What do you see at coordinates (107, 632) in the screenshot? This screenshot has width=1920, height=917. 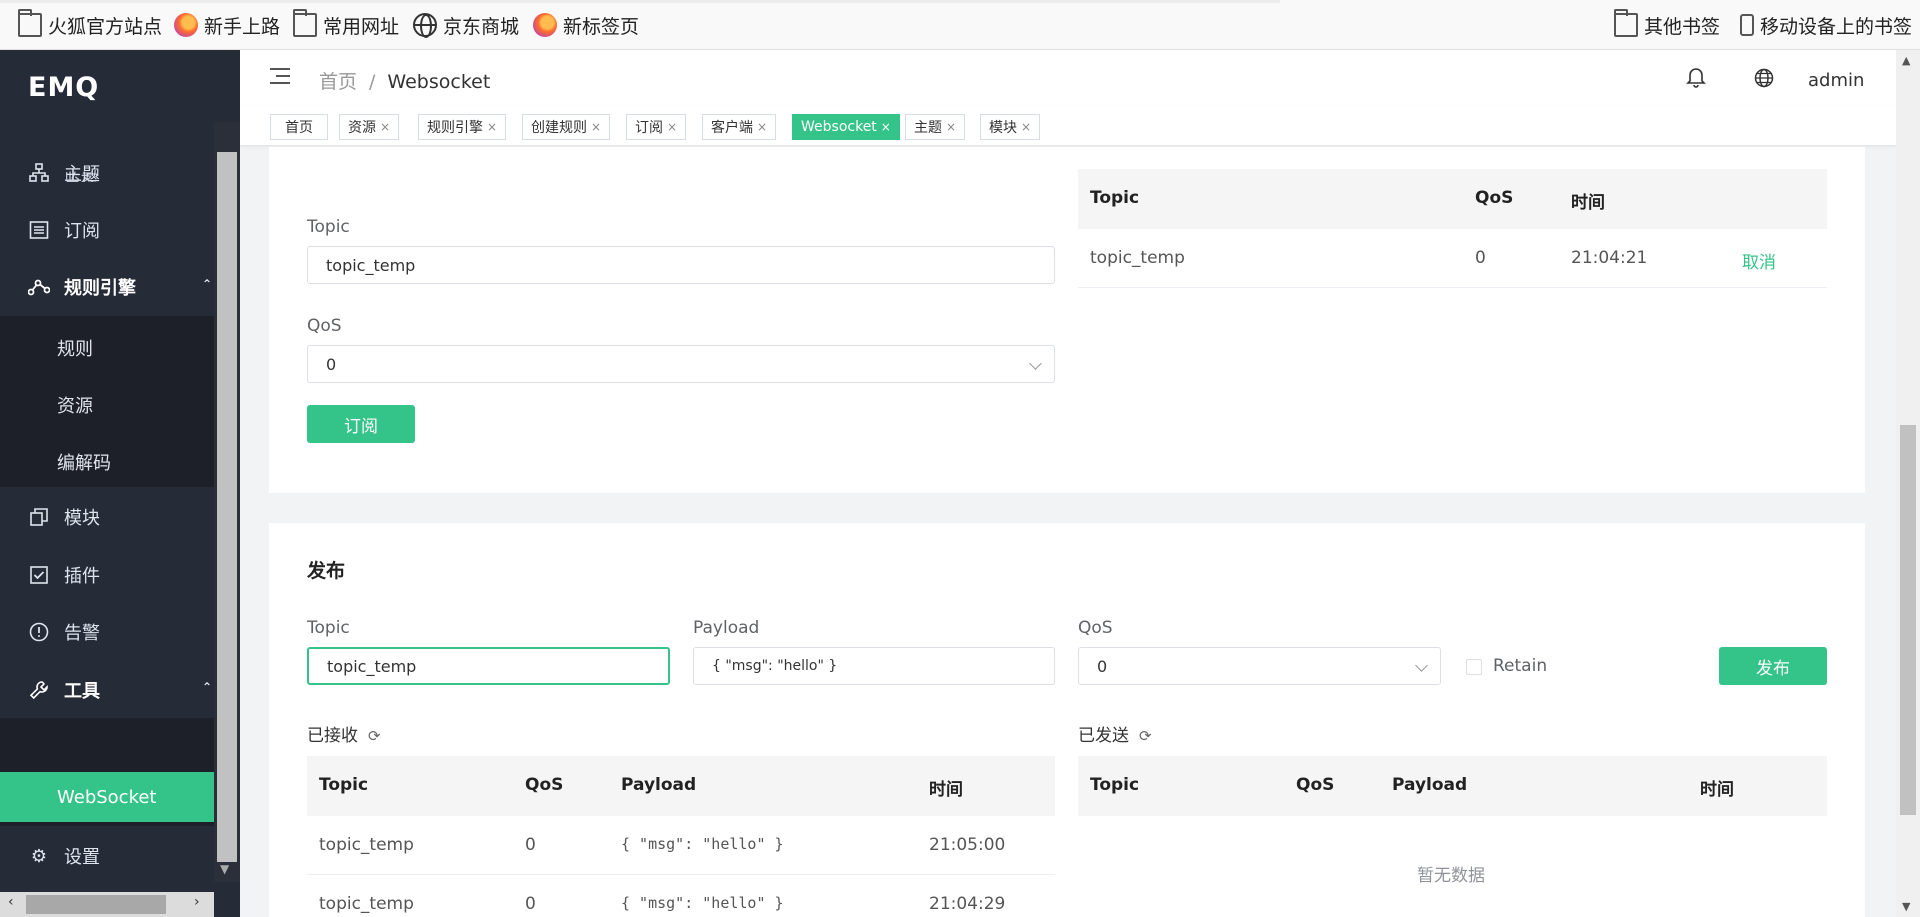 I see `sidebar-item-alarms: 告警` at bounding box center [107, 632].